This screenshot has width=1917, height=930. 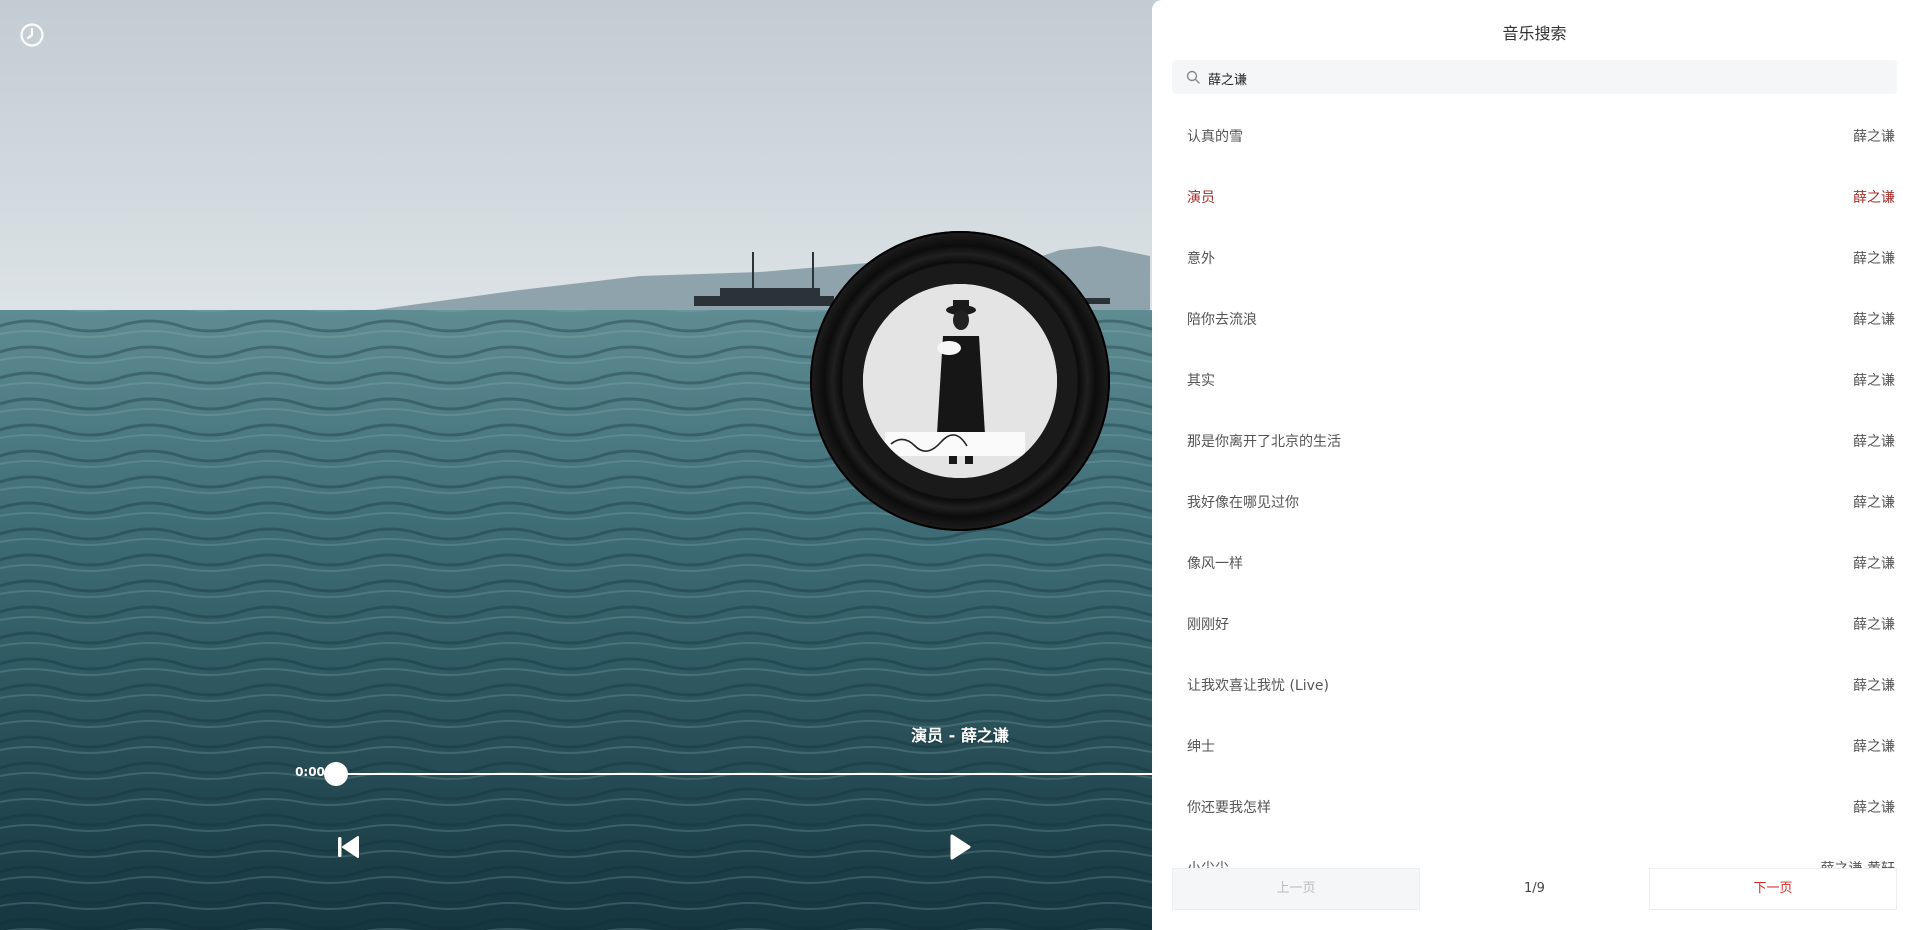 What do you see at coordinates (336, 774) in the screenshot?
I see `progress-handle` at bounding box center [336, 774].